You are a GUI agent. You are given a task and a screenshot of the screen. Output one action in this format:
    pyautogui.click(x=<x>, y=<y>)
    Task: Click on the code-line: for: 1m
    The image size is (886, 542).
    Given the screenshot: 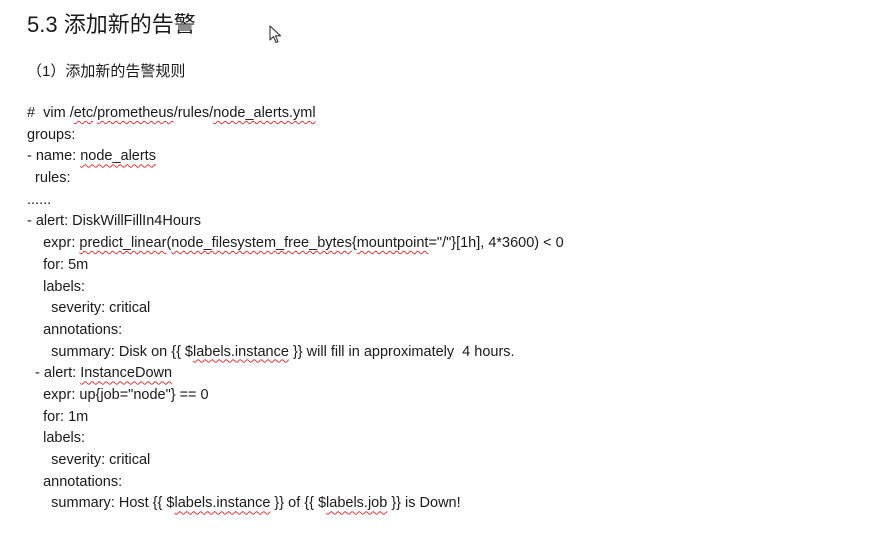 What is the action you would take?
    pyautogui.click(x=58, y=416)
    